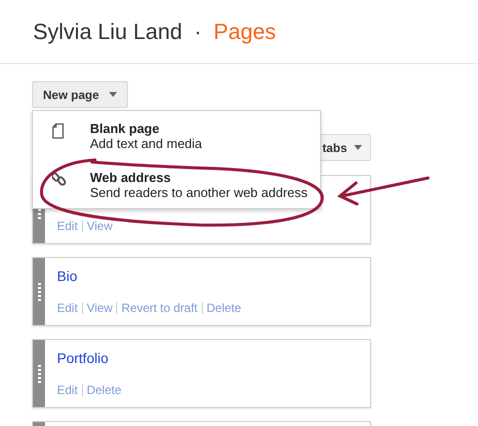 The height and width of the screenshot is (426, 478). I want to click on document-icon, so click(58, 131).